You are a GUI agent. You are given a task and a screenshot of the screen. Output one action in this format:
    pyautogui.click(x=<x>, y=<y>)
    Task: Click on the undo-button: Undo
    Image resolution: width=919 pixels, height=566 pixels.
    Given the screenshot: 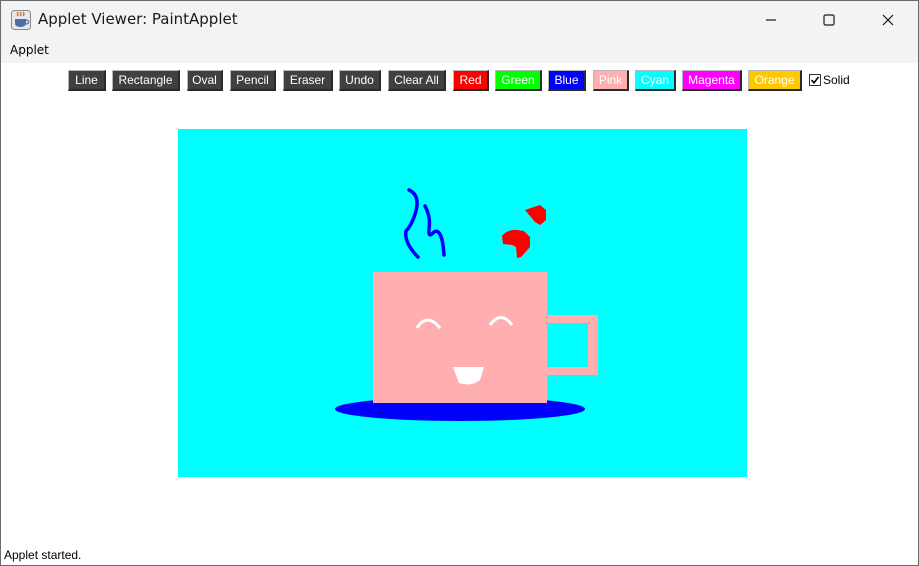 What is the action you would take?
    pyautogui.click(x=360, y=80)
    